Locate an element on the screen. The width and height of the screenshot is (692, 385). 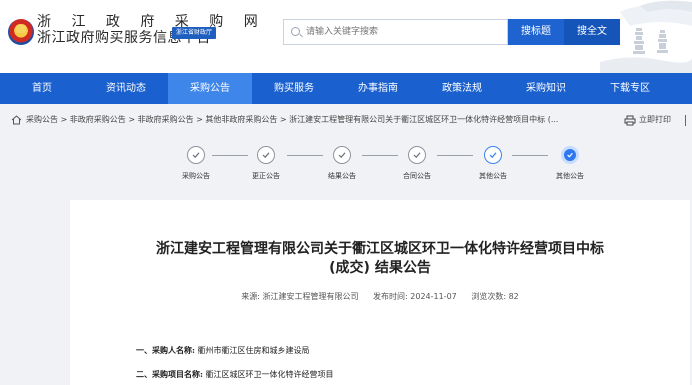
step-procurement-notice: 采购公告 is located at coordinates (196, 163).